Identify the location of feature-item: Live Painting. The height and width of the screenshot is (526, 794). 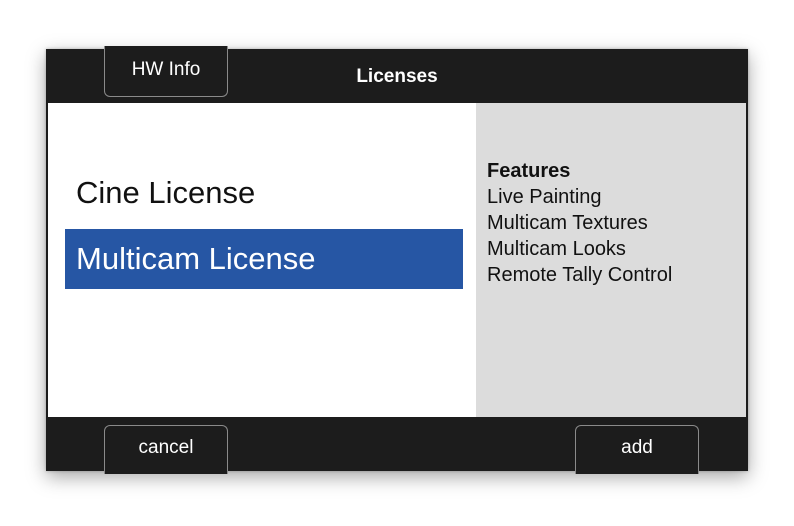
(544, 197).